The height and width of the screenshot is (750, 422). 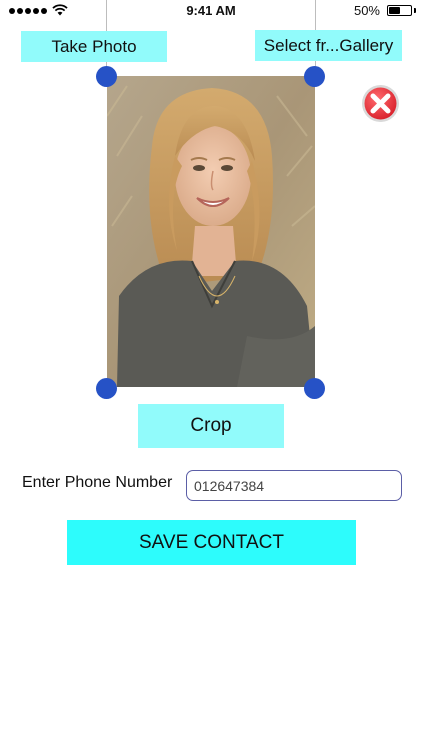 What do you see at coordinates (394, 10) in the screenshot?
I see `battery-level-fill` at bounding box center [394, 10].